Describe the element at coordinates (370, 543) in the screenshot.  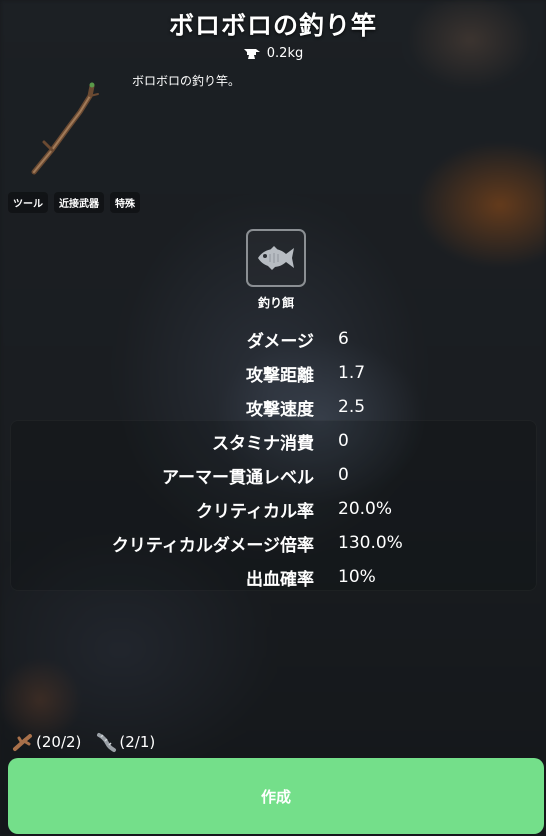
I see `stat-value: 130.0%` at that location.